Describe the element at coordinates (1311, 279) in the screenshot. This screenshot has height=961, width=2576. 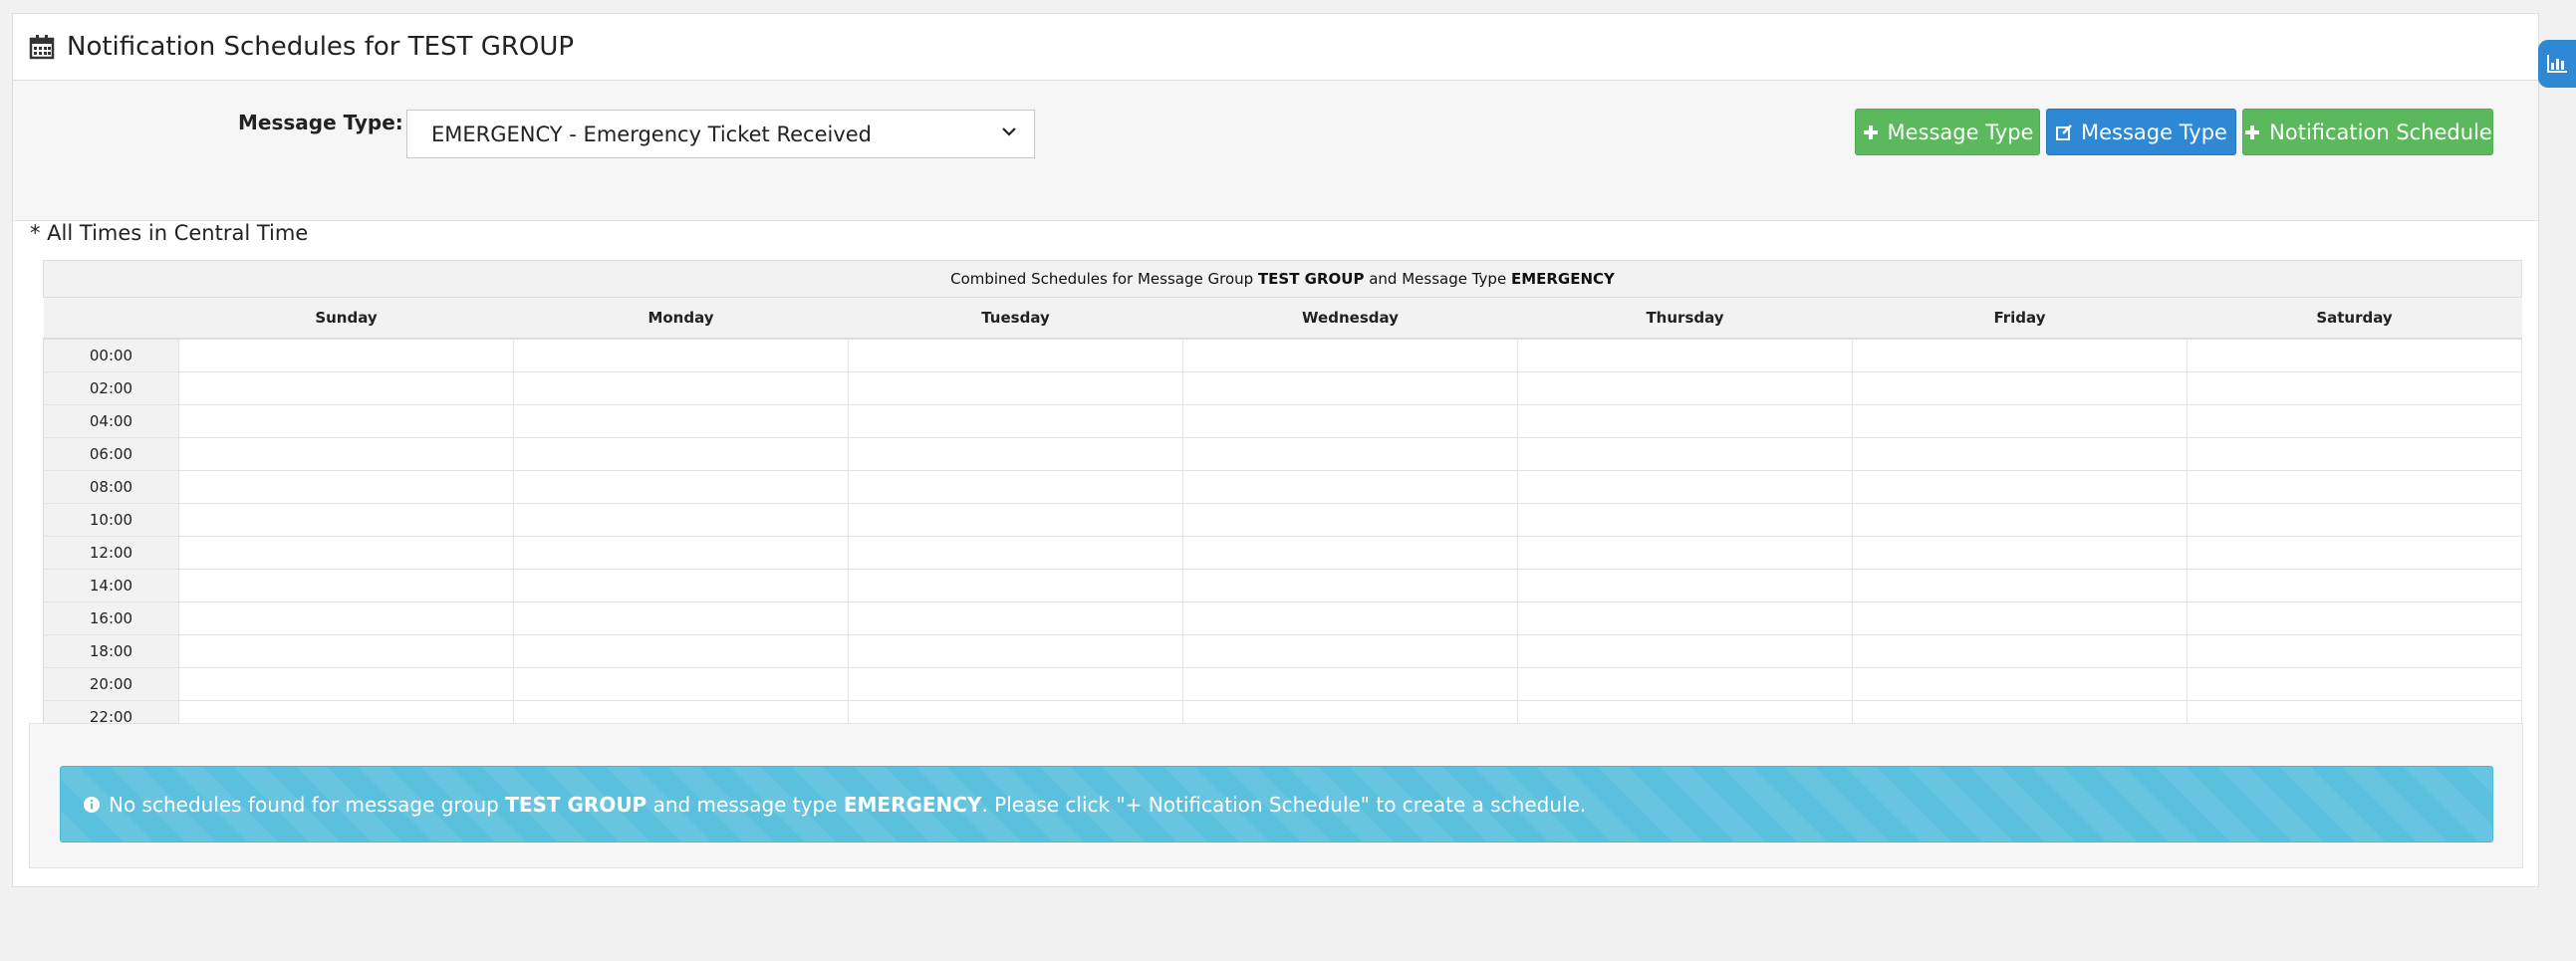
I see `schedule-title-group: TEST GROUP` at that location.